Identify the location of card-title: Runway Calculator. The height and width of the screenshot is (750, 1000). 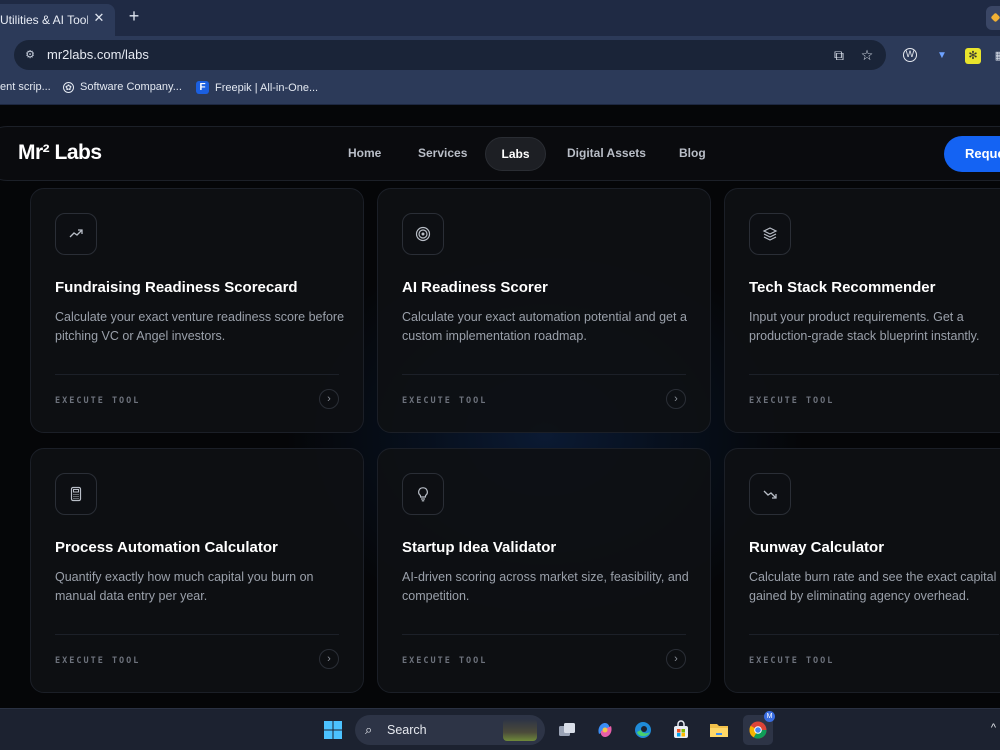
(817, 547).